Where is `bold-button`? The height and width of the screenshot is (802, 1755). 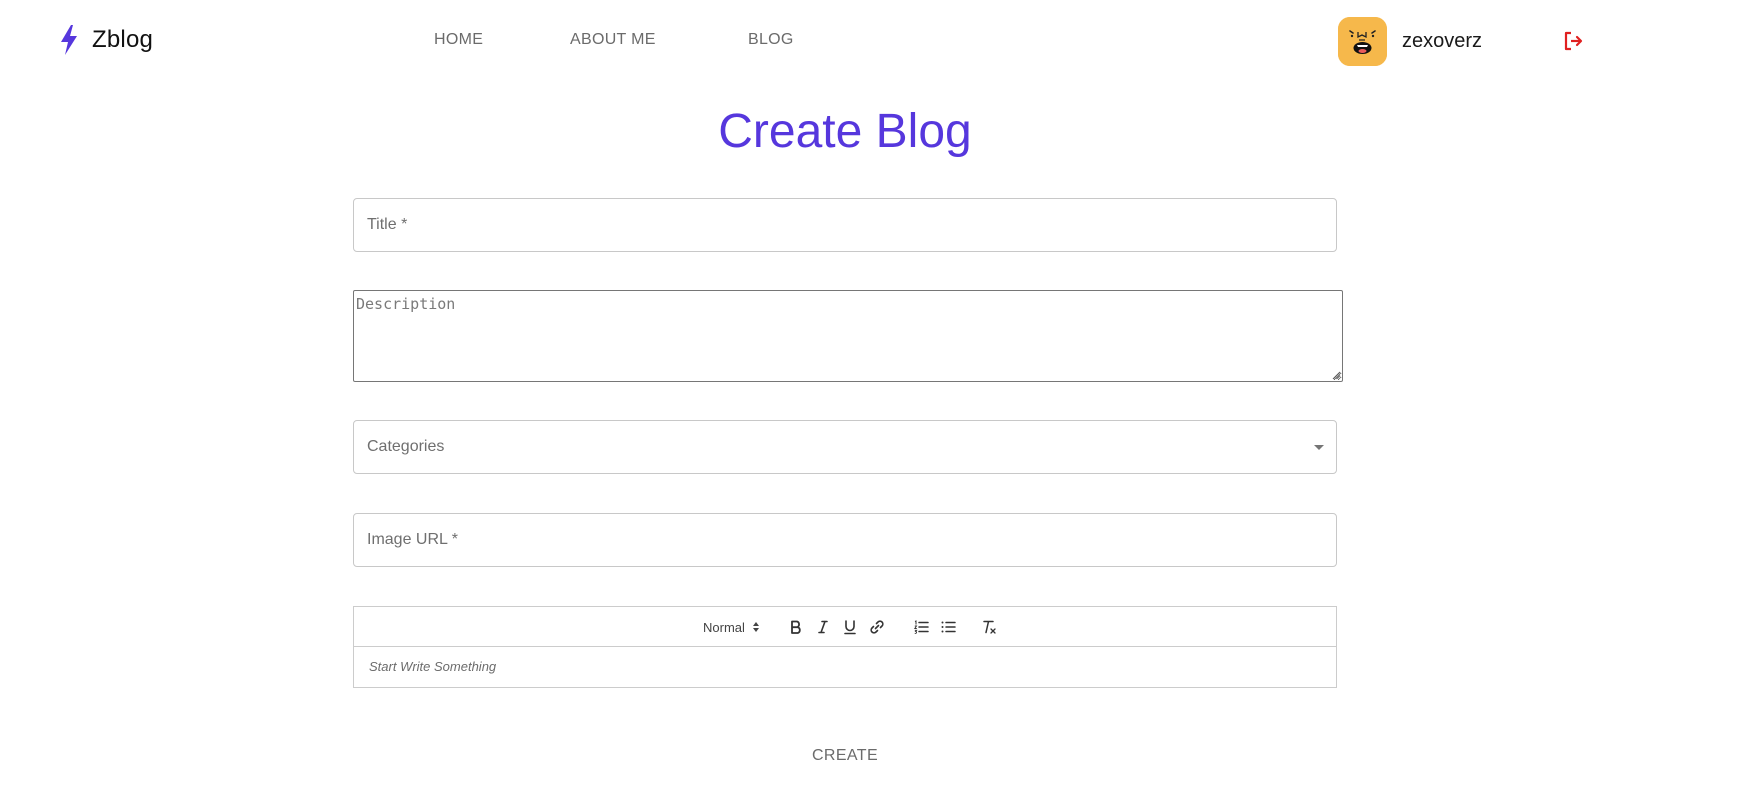
bold-button is located at coordinates (796, 627).